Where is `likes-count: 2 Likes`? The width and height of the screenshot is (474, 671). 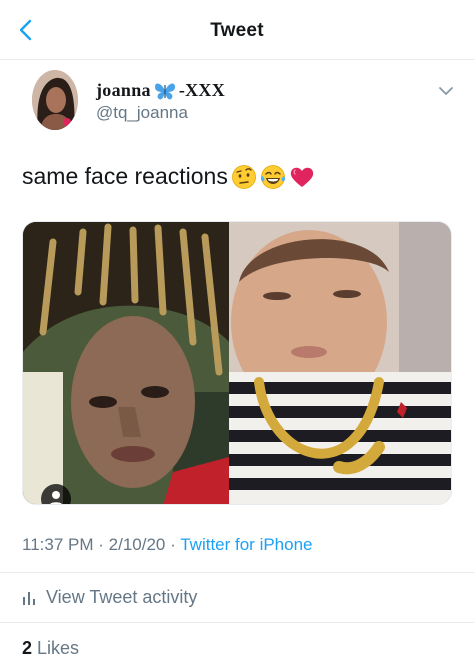 likes-count: 2 Likes is located at coordinates (50, 648).